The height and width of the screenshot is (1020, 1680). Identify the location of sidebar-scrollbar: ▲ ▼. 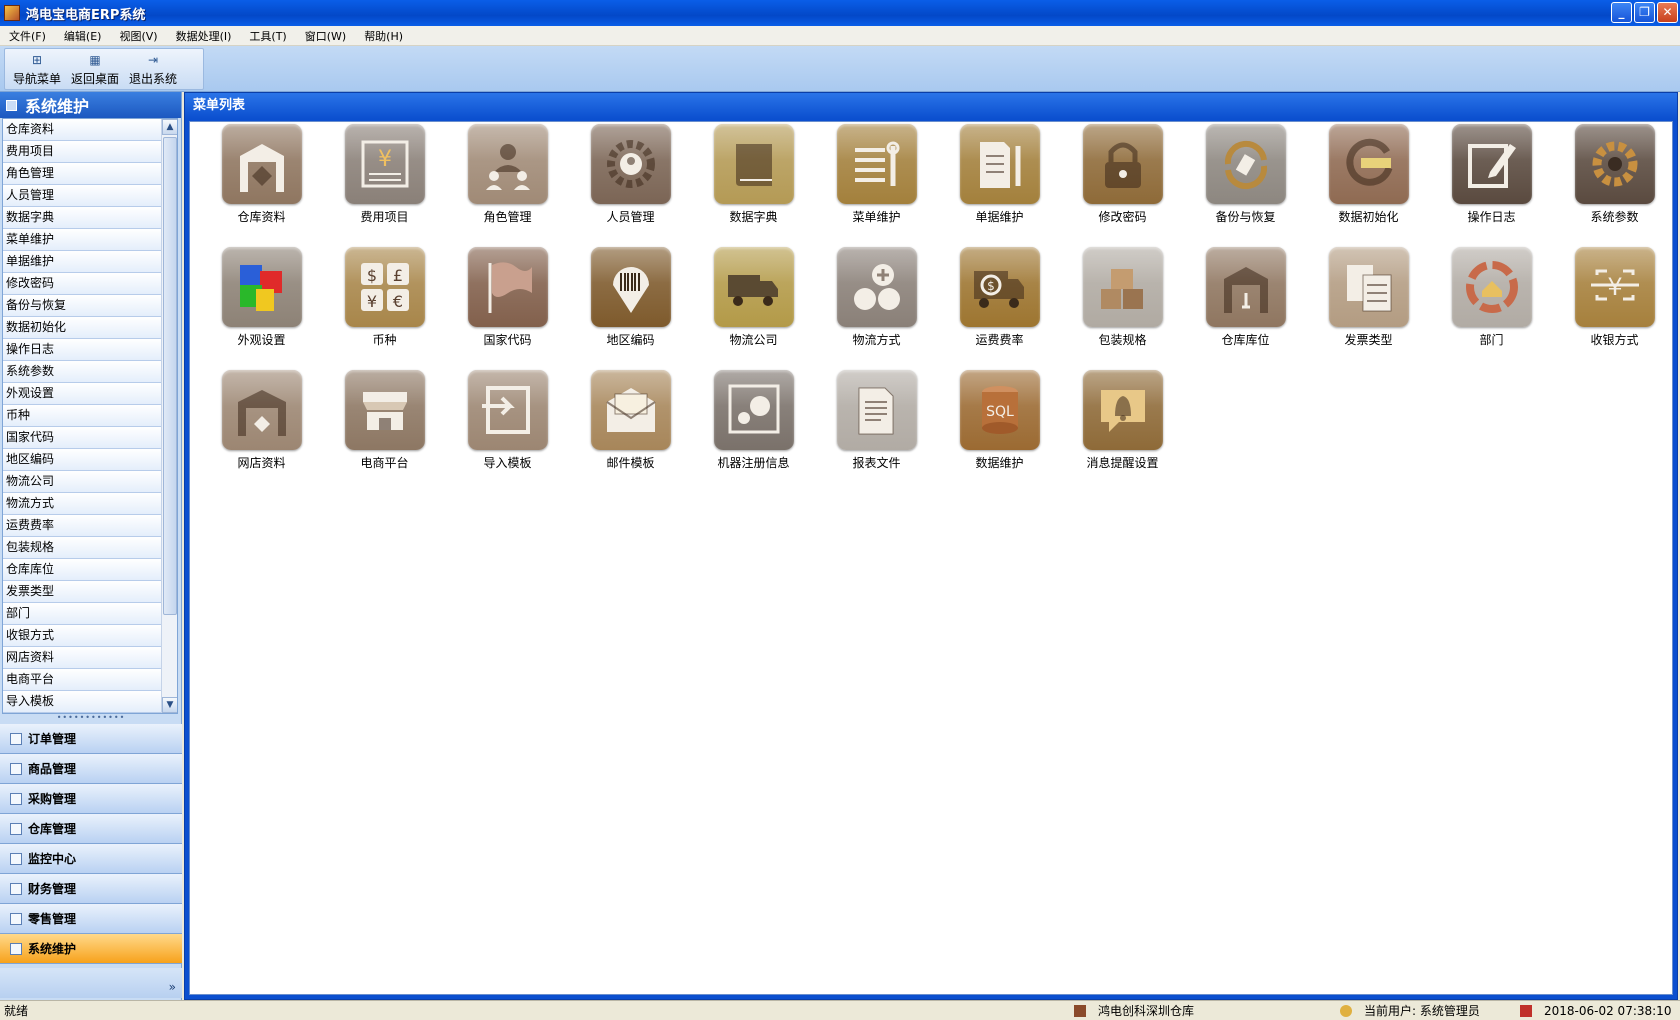
(169, 416).